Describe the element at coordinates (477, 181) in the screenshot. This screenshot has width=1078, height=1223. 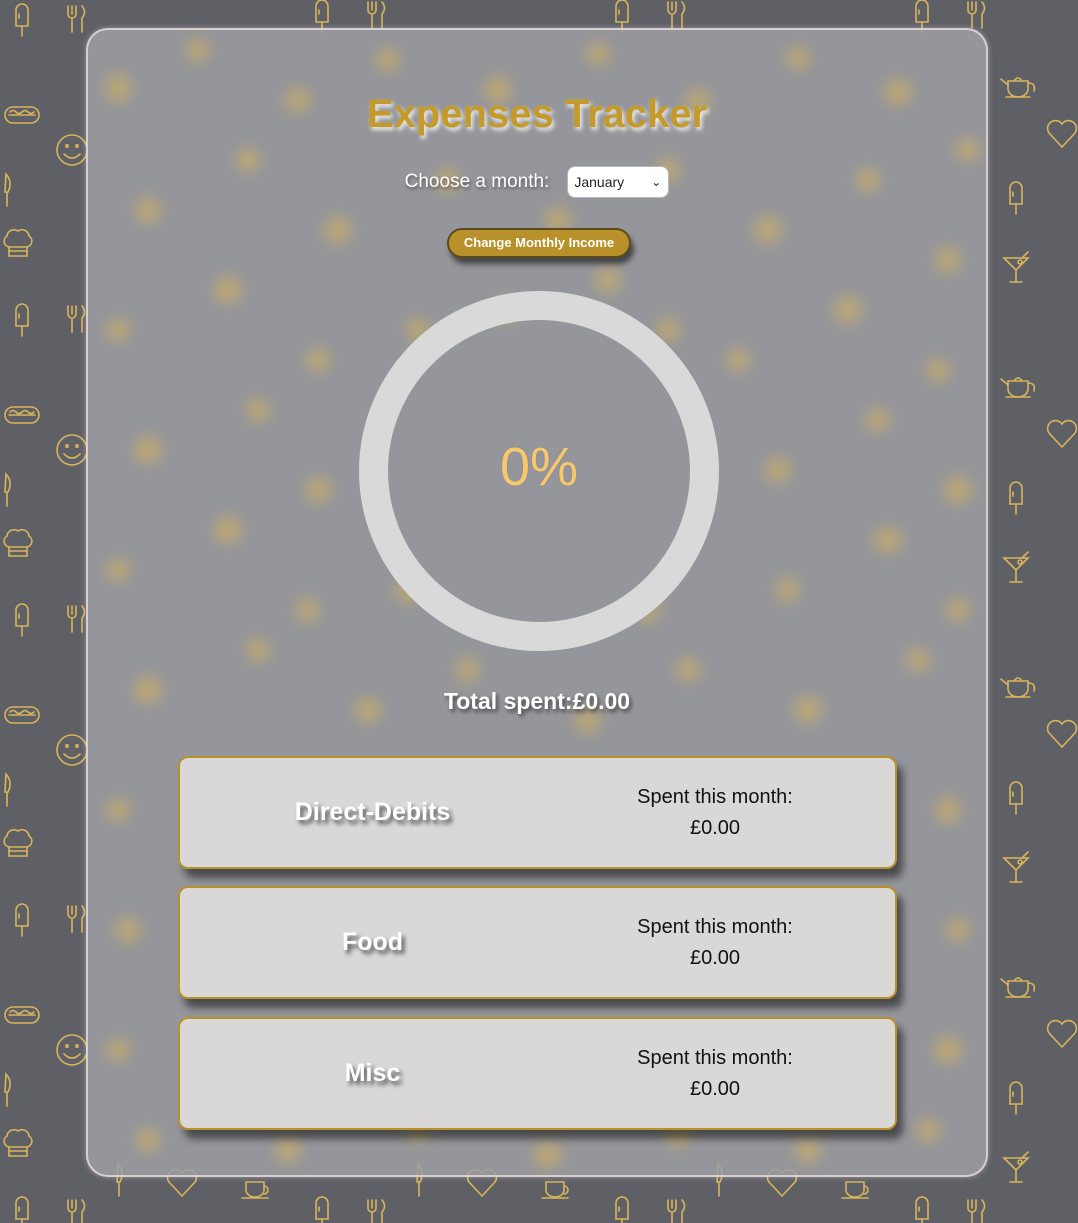
I see `month-label: Choose a month:` at that location.